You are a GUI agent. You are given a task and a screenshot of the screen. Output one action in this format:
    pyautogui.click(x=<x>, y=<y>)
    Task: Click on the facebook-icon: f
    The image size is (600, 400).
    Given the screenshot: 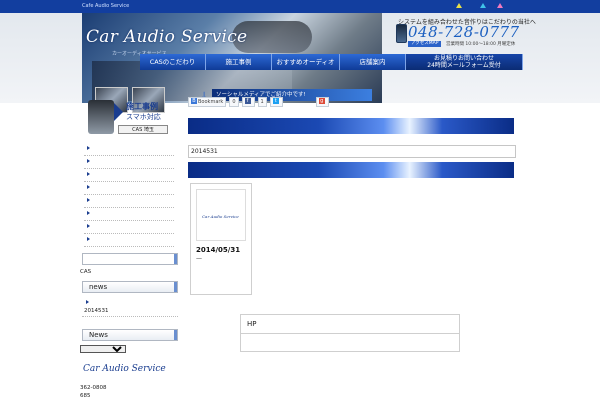 What is the action you would take?
    pyautogui.click(x=247, y=101)
    